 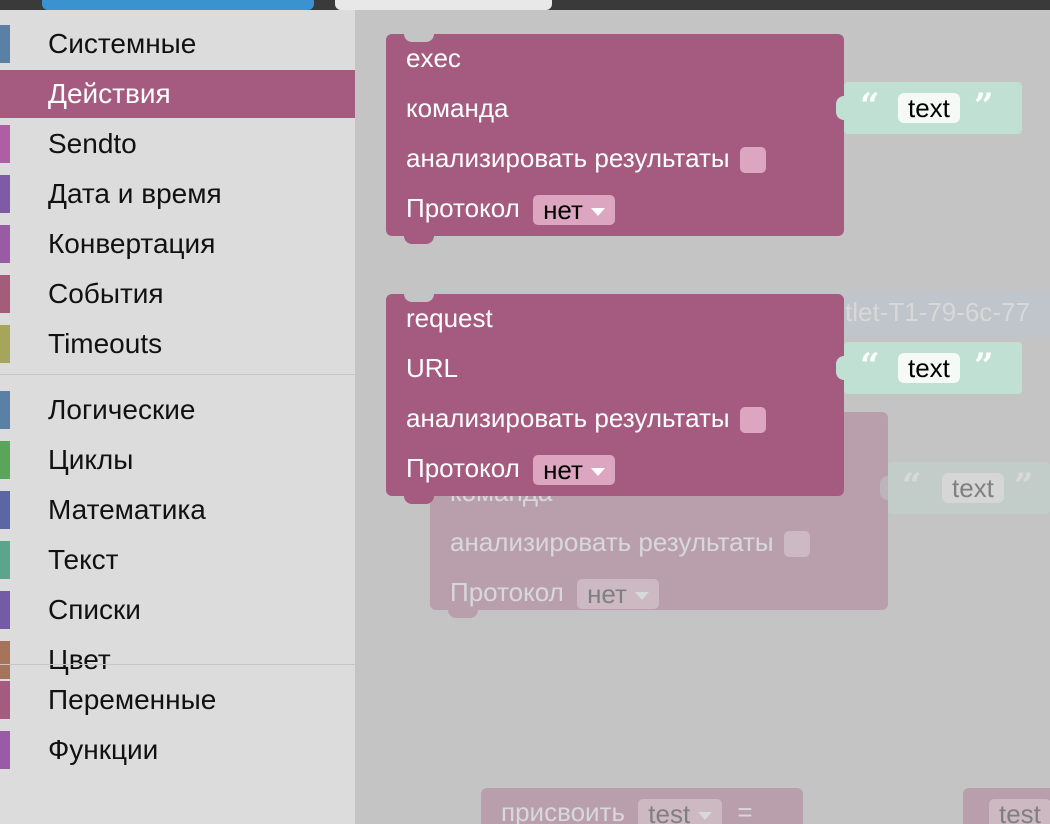 I want to click on category-label: Конвертация, so click(x=132, y=243).